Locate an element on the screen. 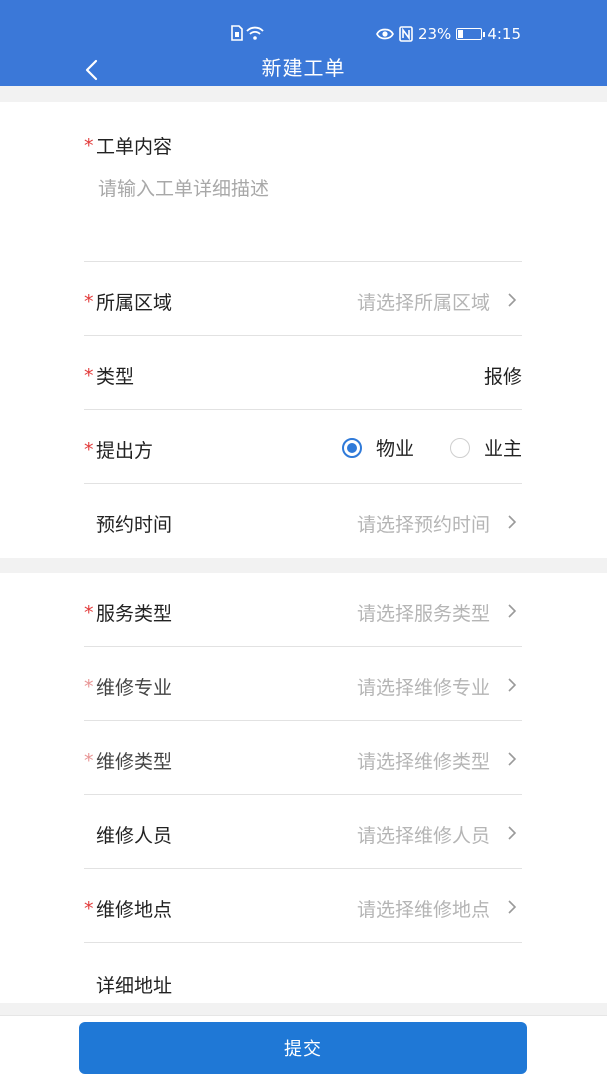  footer-bar: 提交 is located at coordinates (303, 1047).